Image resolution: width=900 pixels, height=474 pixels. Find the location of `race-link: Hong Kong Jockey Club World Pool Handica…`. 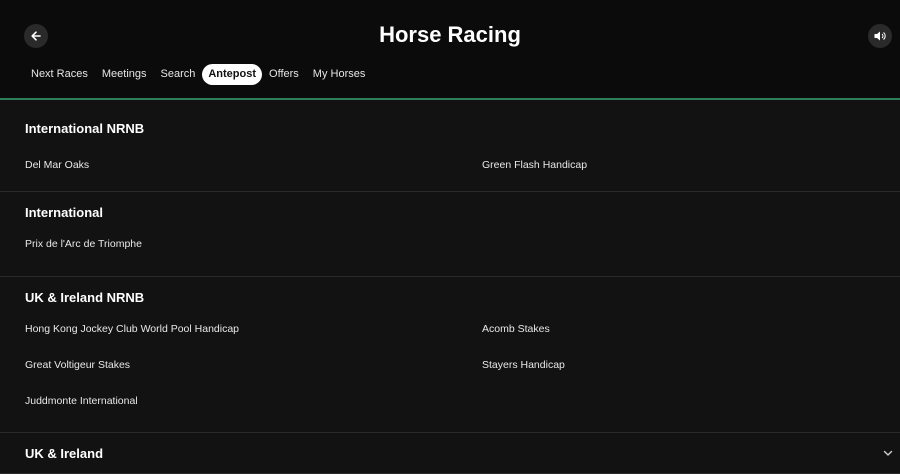

race-link: Hong Kong Jockey Club World Pool Handica… is located at coordinates (253, 339).